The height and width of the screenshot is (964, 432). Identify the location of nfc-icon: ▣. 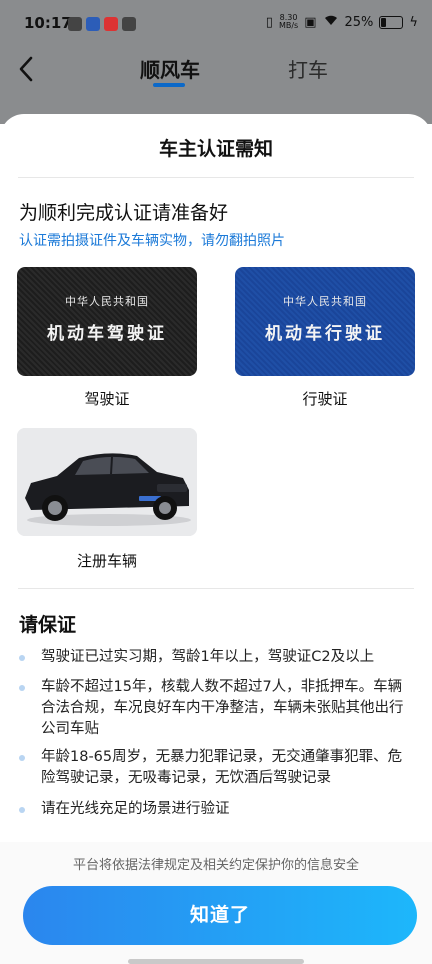
(310, 22).